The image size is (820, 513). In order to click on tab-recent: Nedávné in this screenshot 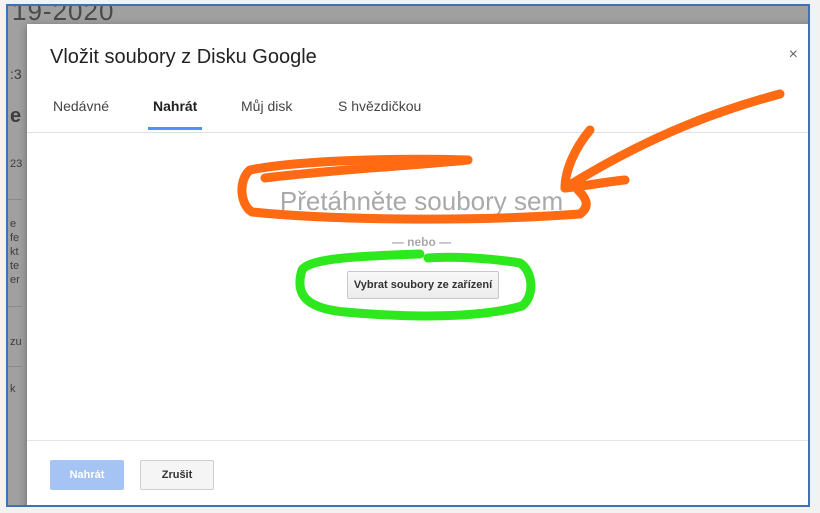, I will do `click(81, 114)`.